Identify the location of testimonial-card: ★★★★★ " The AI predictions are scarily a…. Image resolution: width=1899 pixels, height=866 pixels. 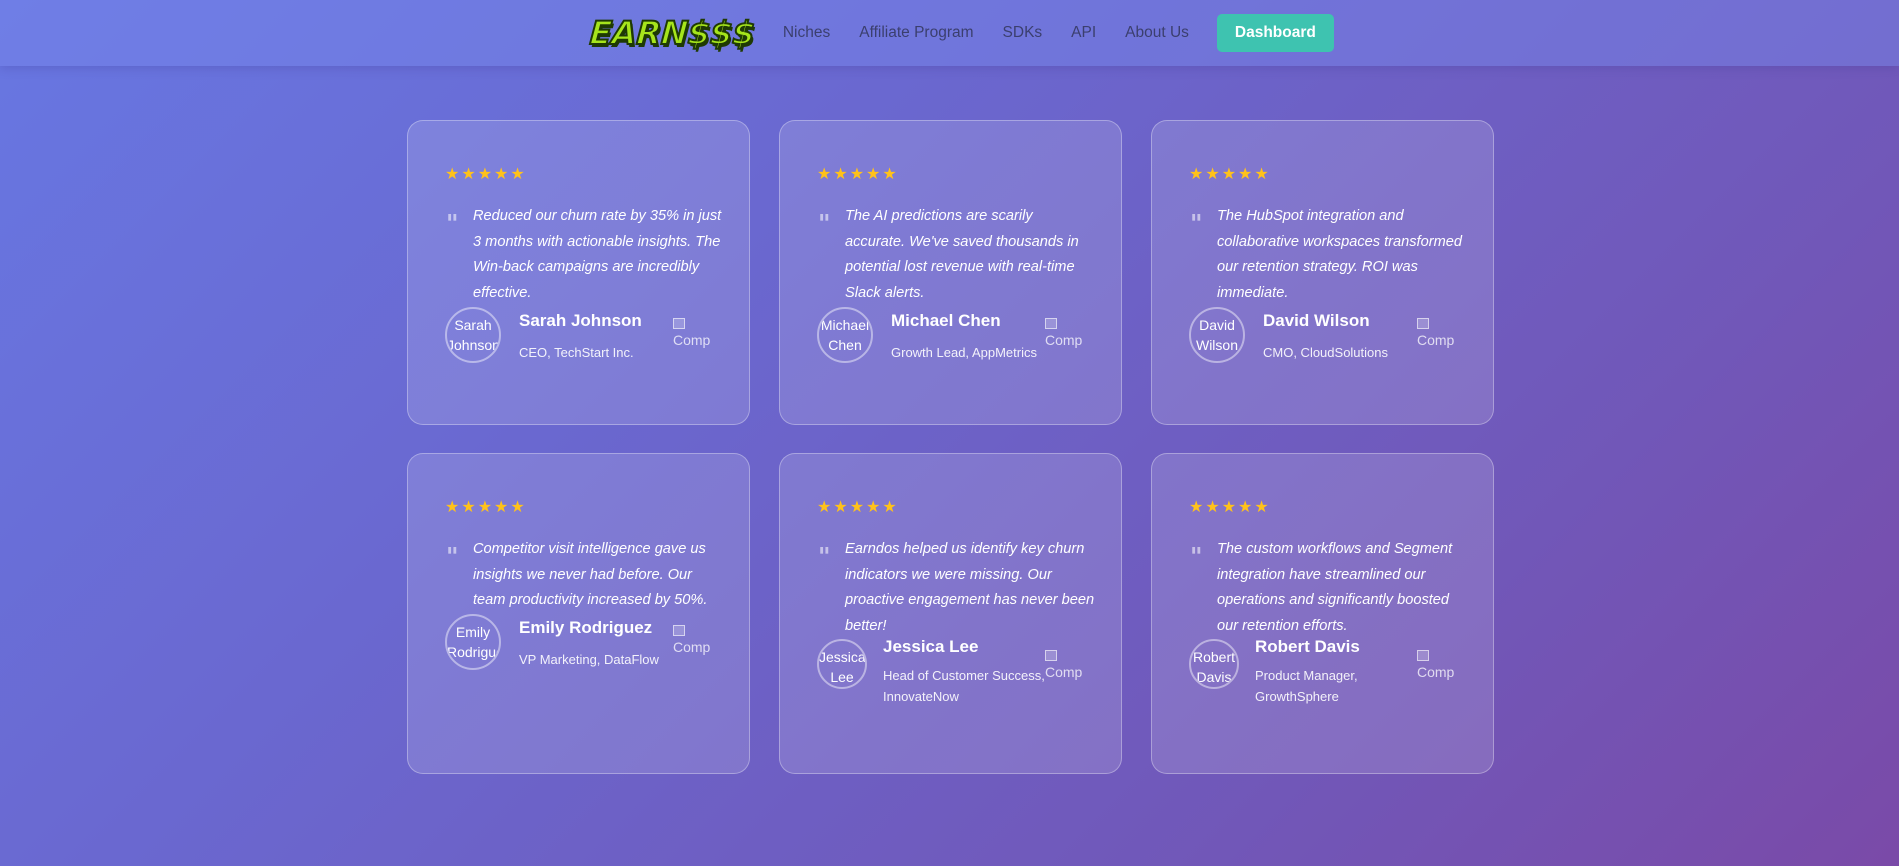
(950, 272).